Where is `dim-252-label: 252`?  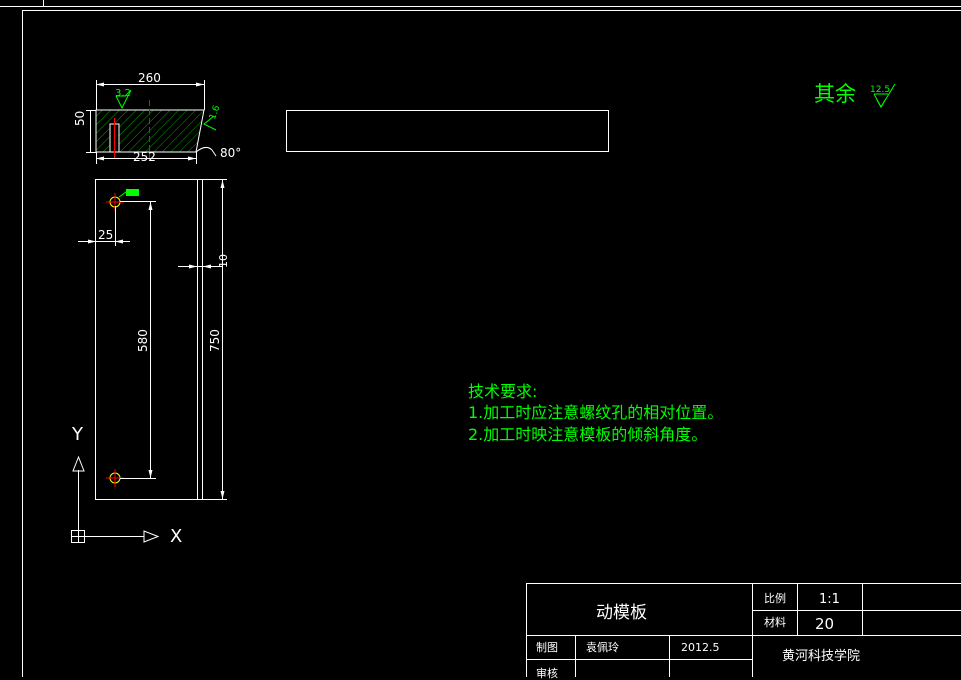 dim-252-label: 252 is located at coordinates (144, 157).